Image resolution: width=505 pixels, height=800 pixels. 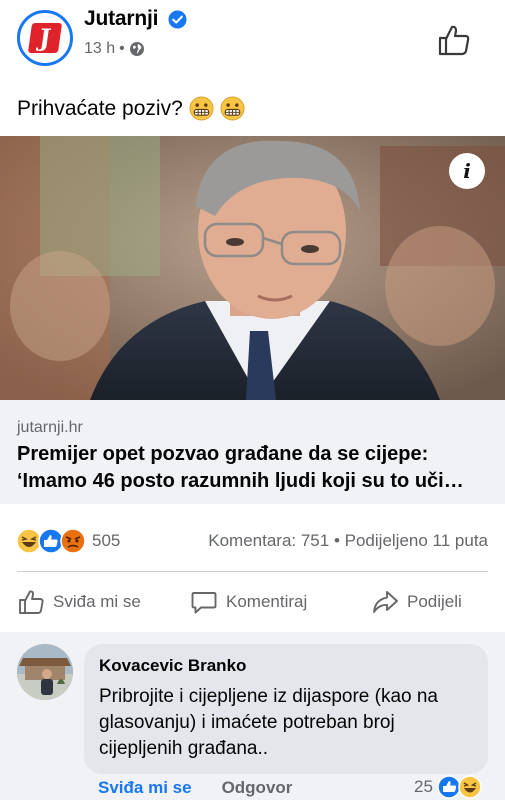 I want to click on verified-badge-icon, so click(x=177, y=19).